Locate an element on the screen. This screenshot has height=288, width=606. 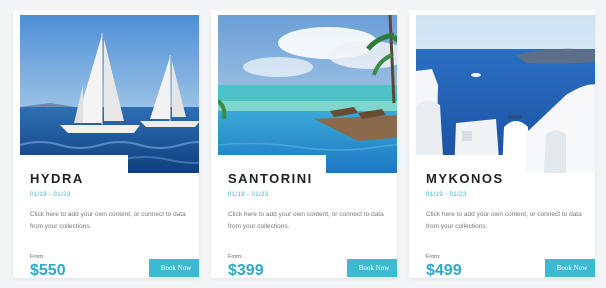
price: $550 is located at coordinates (48, 270).